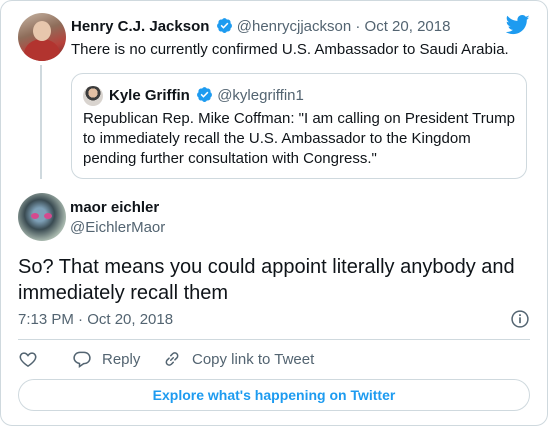 The image size is (550, 428). I want to click on author-name: maor eichler, so click(114, 207).